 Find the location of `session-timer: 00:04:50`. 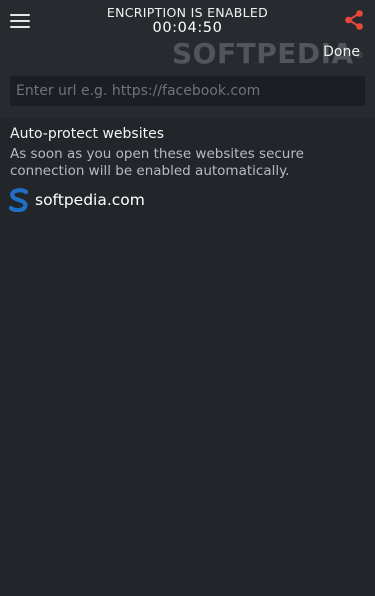

session-timer: 00:04:50 is located at coordinates (187, 28).